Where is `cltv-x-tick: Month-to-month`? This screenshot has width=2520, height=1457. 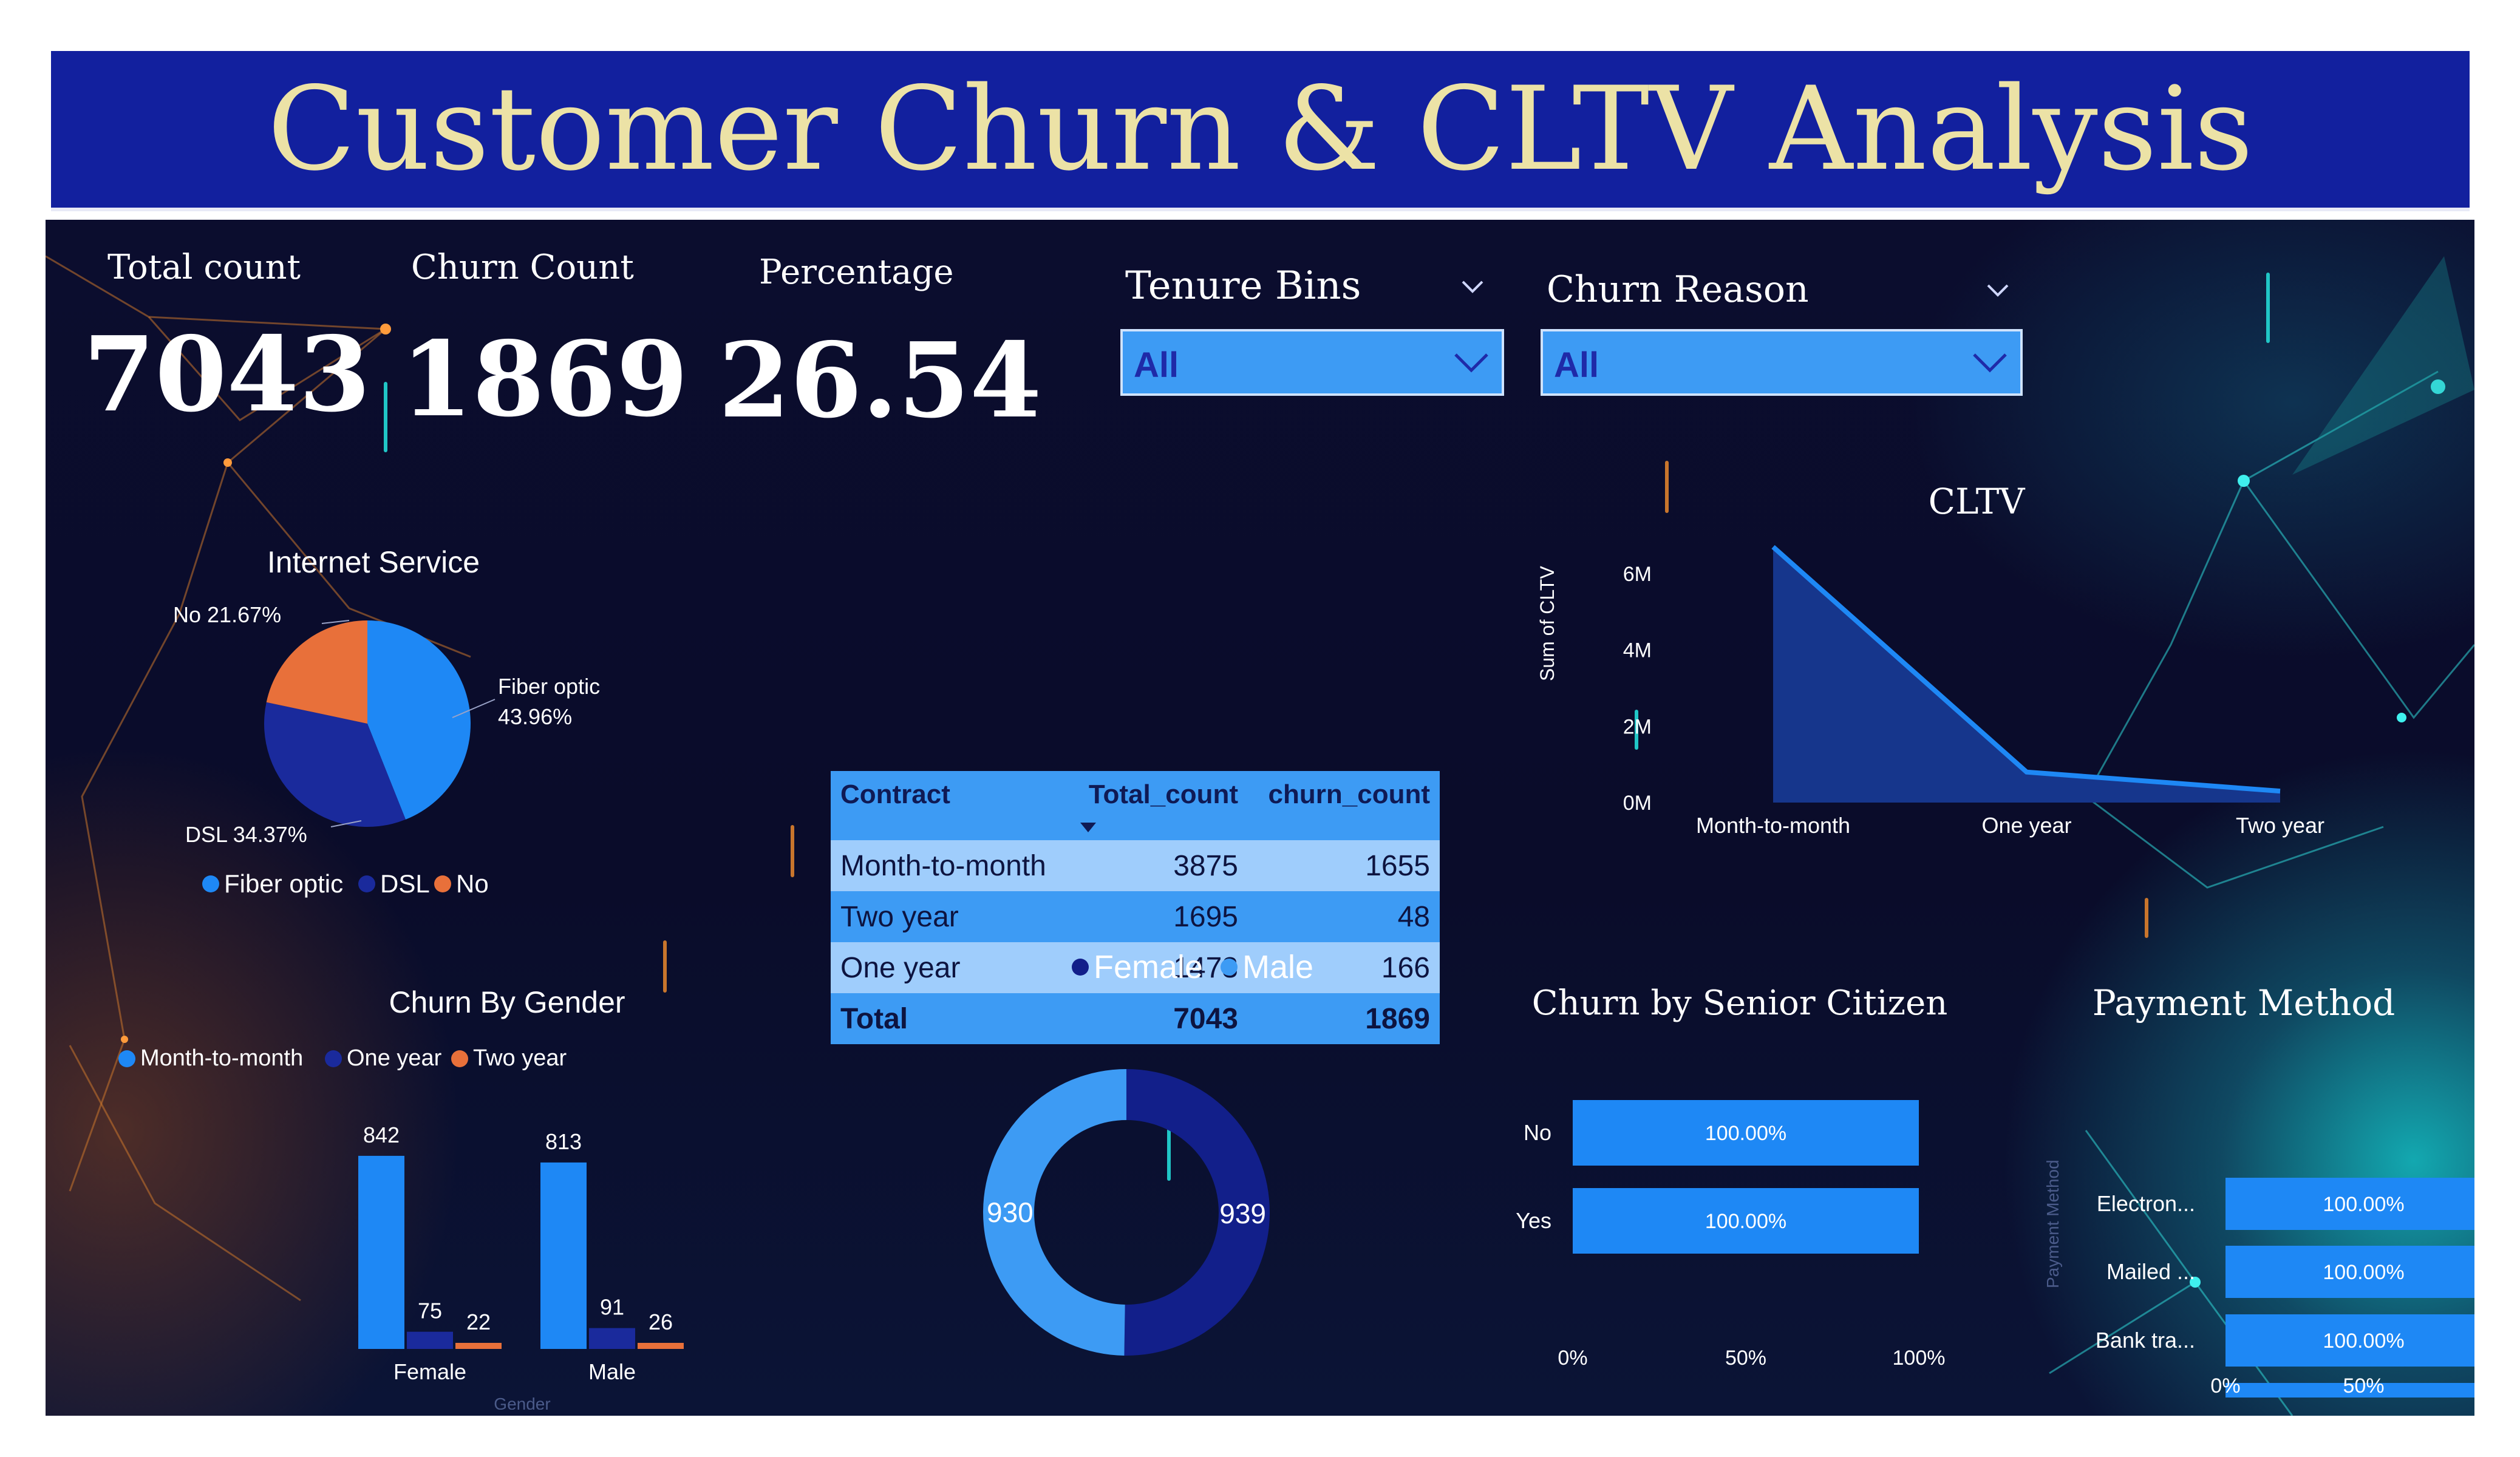
cltv-x-tick: Month-to-month is located at coordinates (1773, 825).